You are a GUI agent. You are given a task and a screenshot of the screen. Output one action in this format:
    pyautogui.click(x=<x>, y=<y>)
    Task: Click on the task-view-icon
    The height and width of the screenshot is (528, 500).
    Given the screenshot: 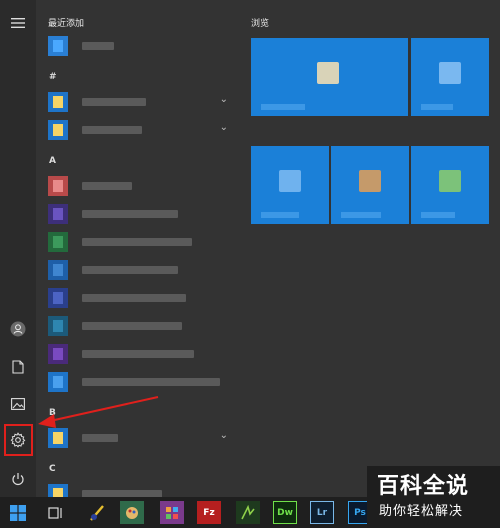 What is the action you would take?
    pyautogui.click(x=56, y=512)
    